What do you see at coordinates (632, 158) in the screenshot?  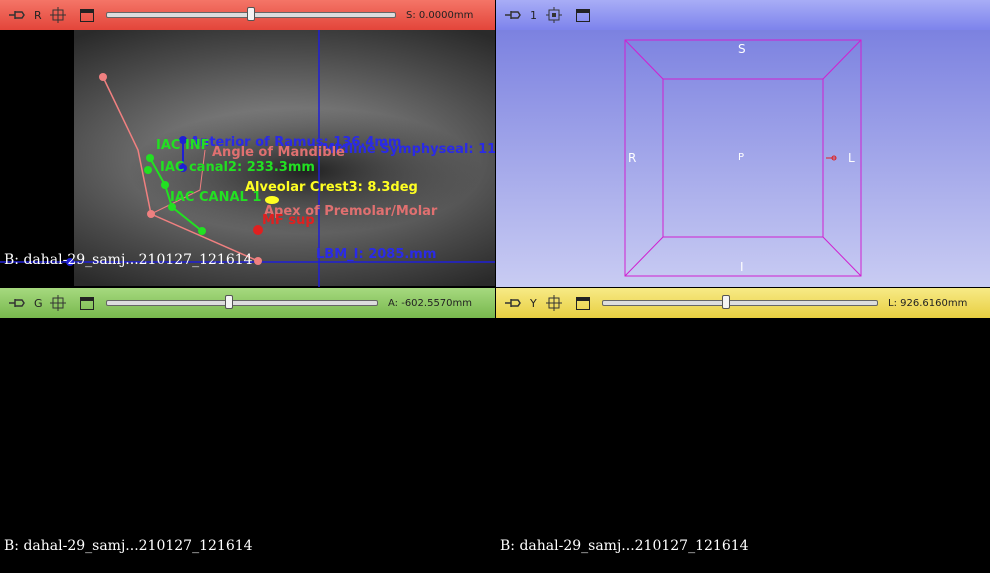 I see `orientation-label-right: R` at bounding box center [632, 158].